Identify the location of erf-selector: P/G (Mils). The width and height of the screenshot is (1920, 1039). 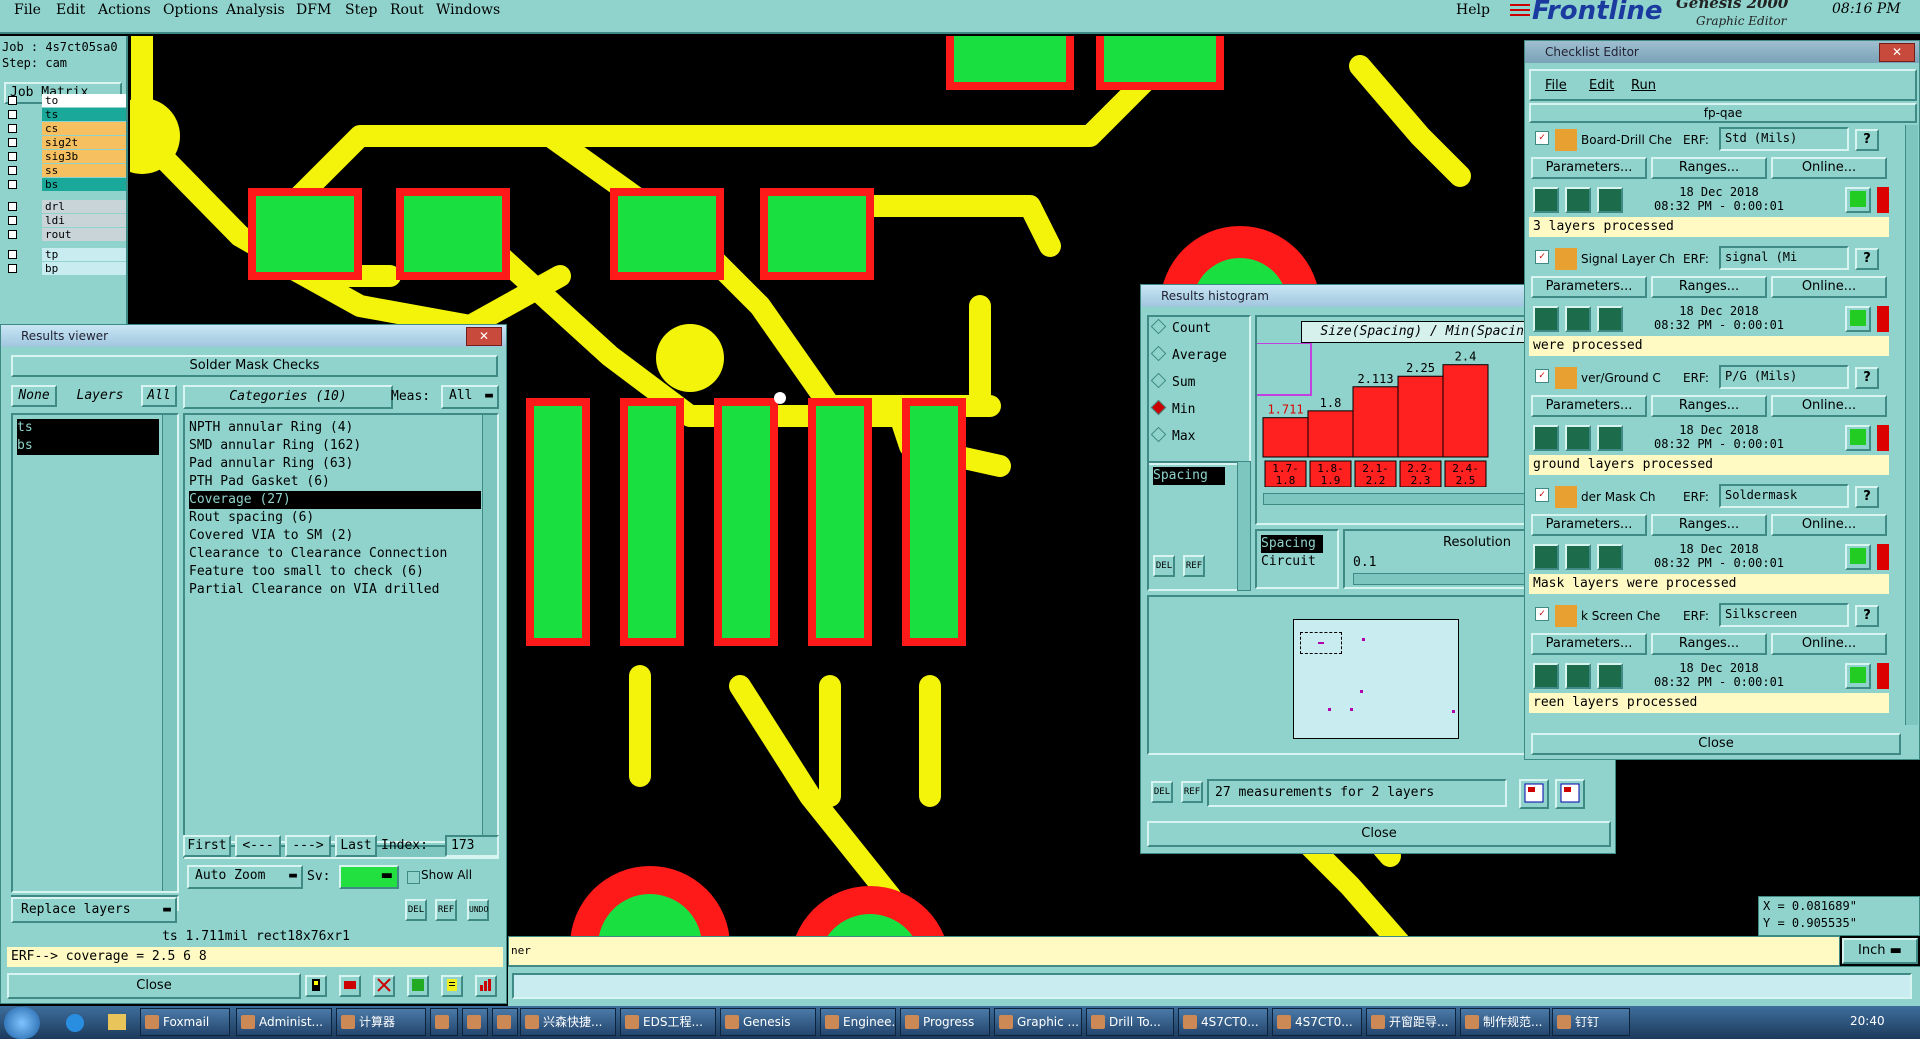
(1784, 377).